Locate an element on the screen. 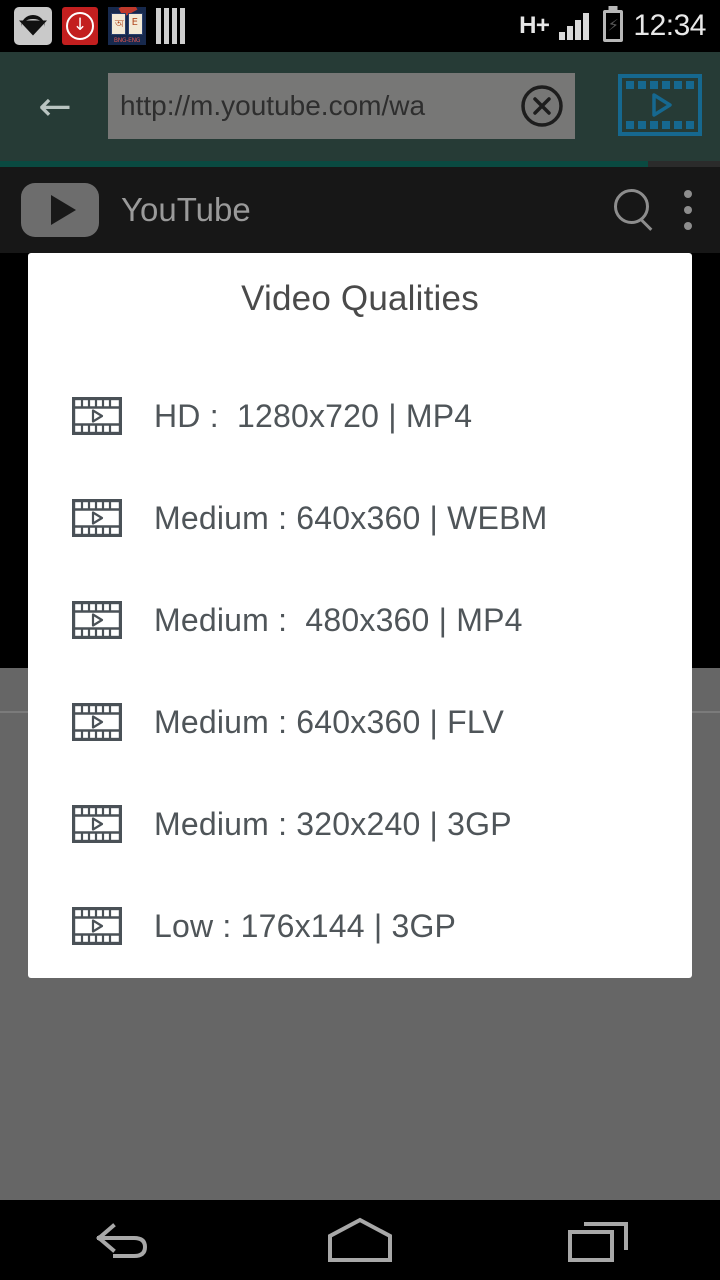 Image resolution: width=720 pixels, height=1280 pixels. url-input: http://m.youtube.com/wa is located at coordinates (308, 106).